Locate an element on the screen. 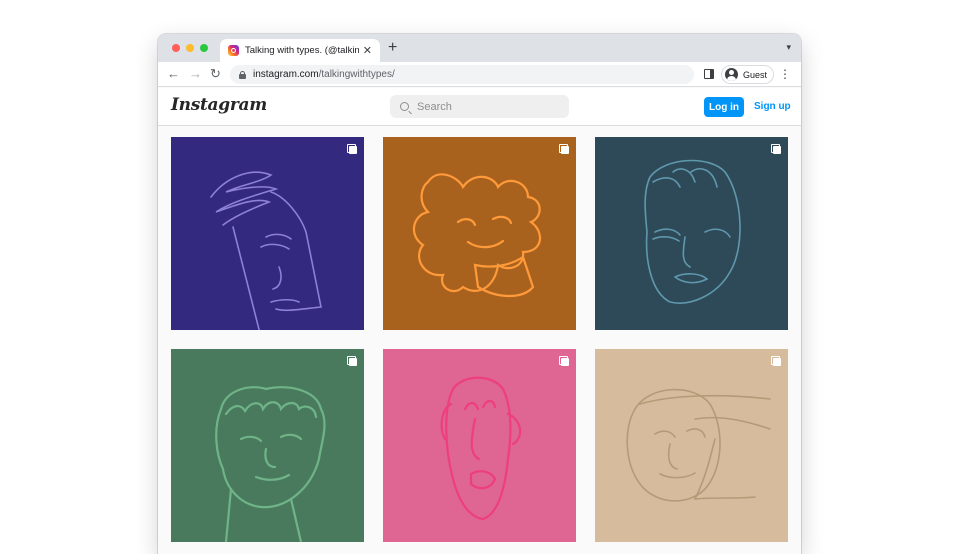 The width and height of the screenshot is (960, 554). instagram-header: Instagram Search Log in Sign up is located at coordinates (479, 107).